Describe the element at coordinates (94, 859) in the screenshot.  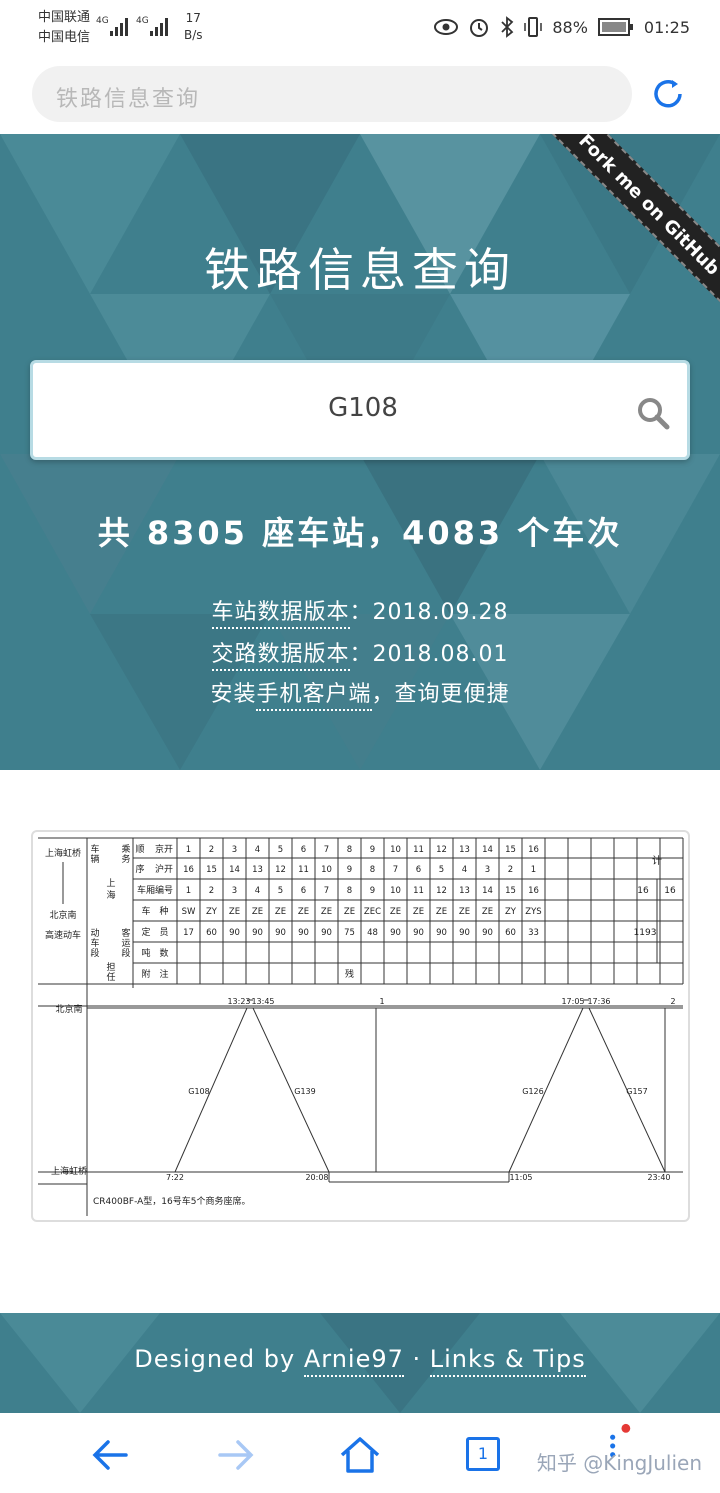
I see `label-vehicle-2: 辆` at that location.